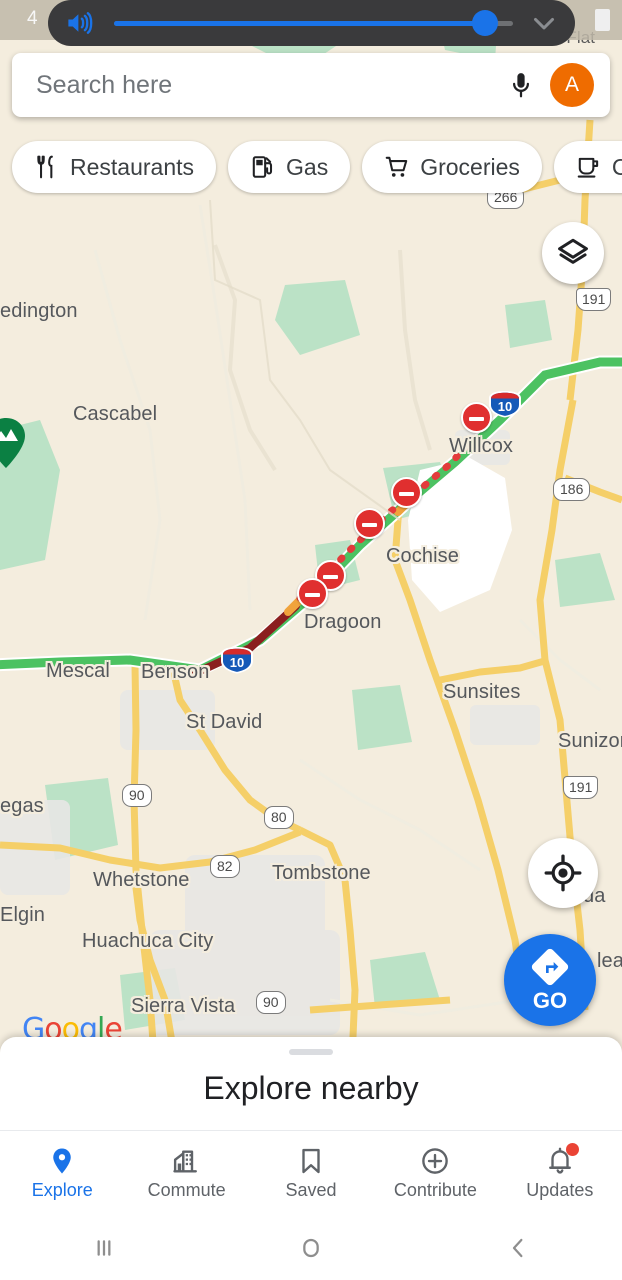 This screenshot has height=1280, width=622. Describe the element at coordinates (470, 166) in the screenshot. I see `chip-label: Groceries` at that location.